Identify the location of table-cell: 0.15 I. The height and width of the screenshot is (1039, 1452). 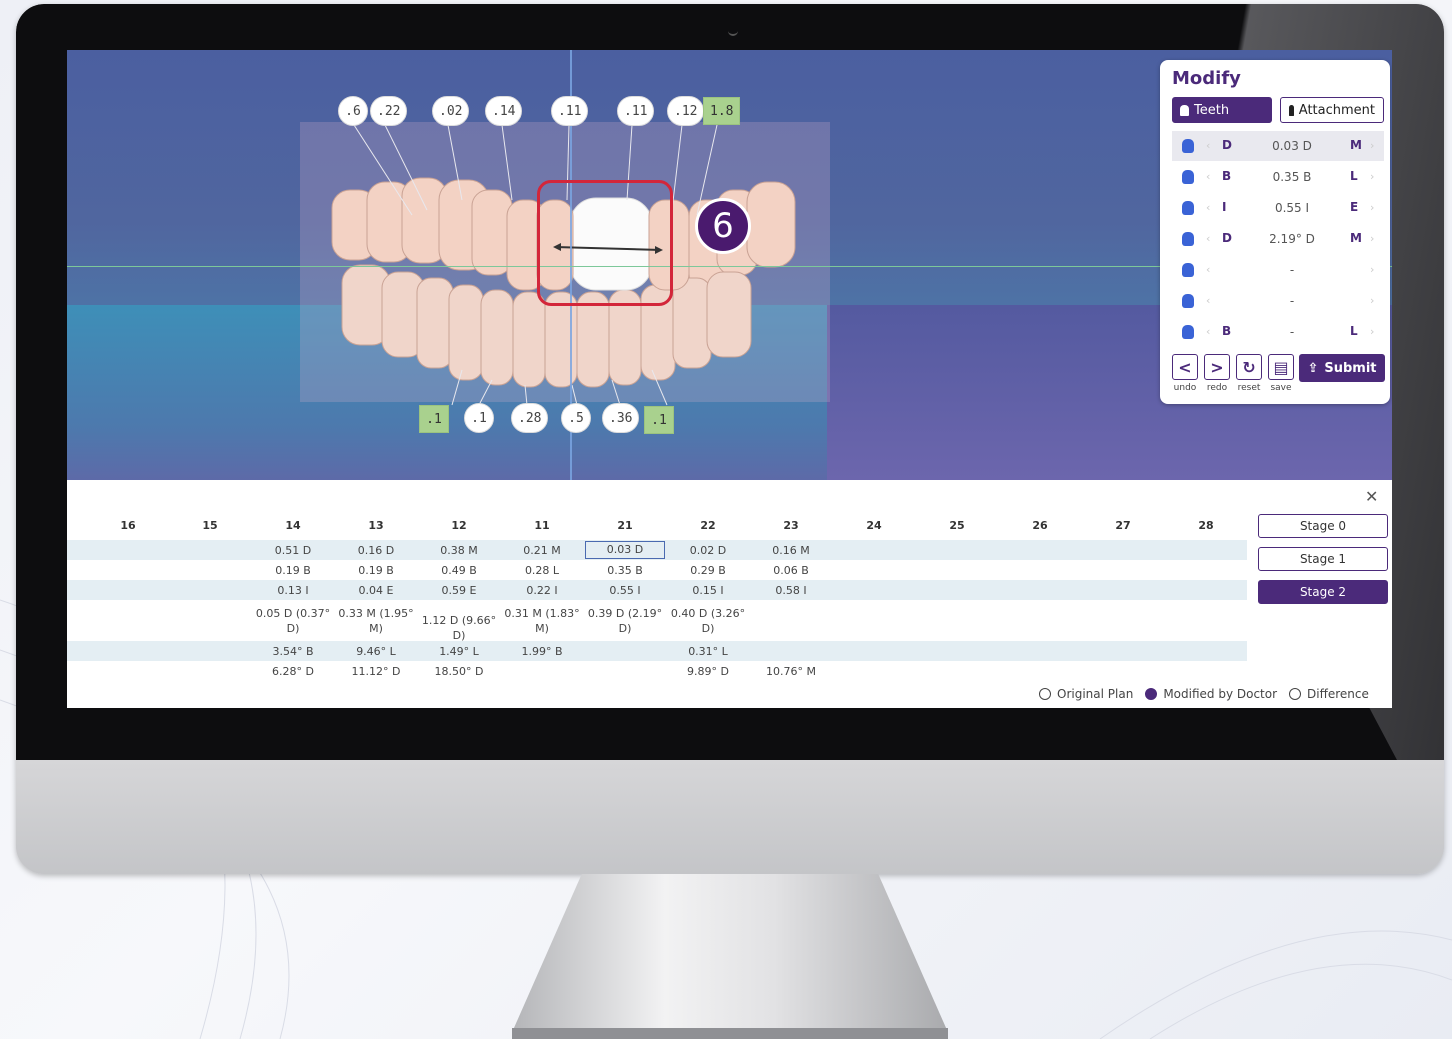
(708, 590).